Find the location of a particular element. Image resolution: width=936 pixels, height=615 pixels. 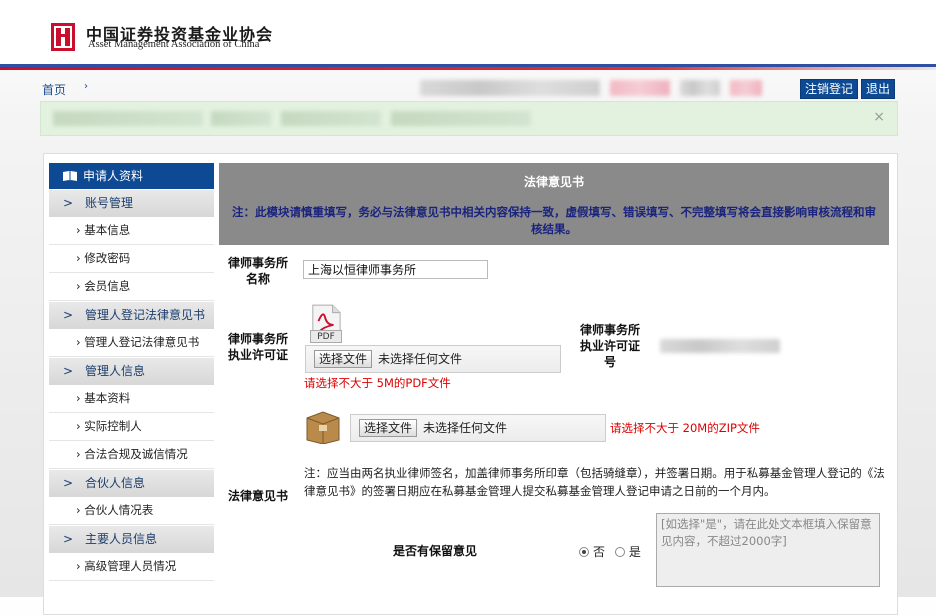

notice-bar: × is located at coordinates (469, 118).